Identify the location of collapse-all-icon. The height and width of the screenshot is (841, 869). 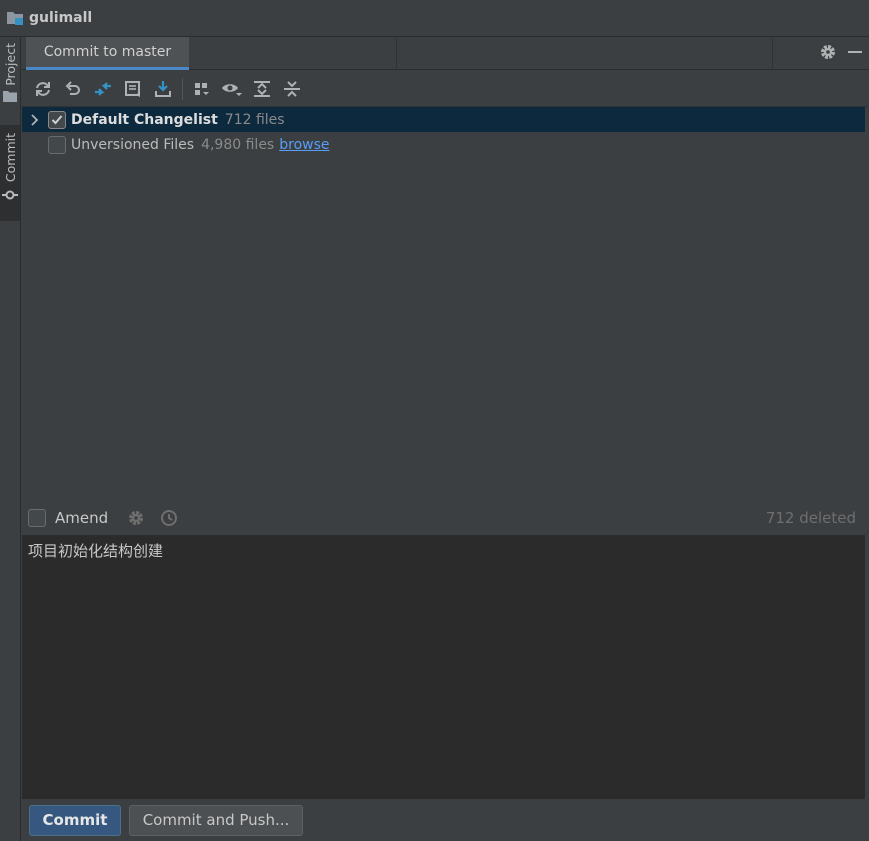
(292, 89).